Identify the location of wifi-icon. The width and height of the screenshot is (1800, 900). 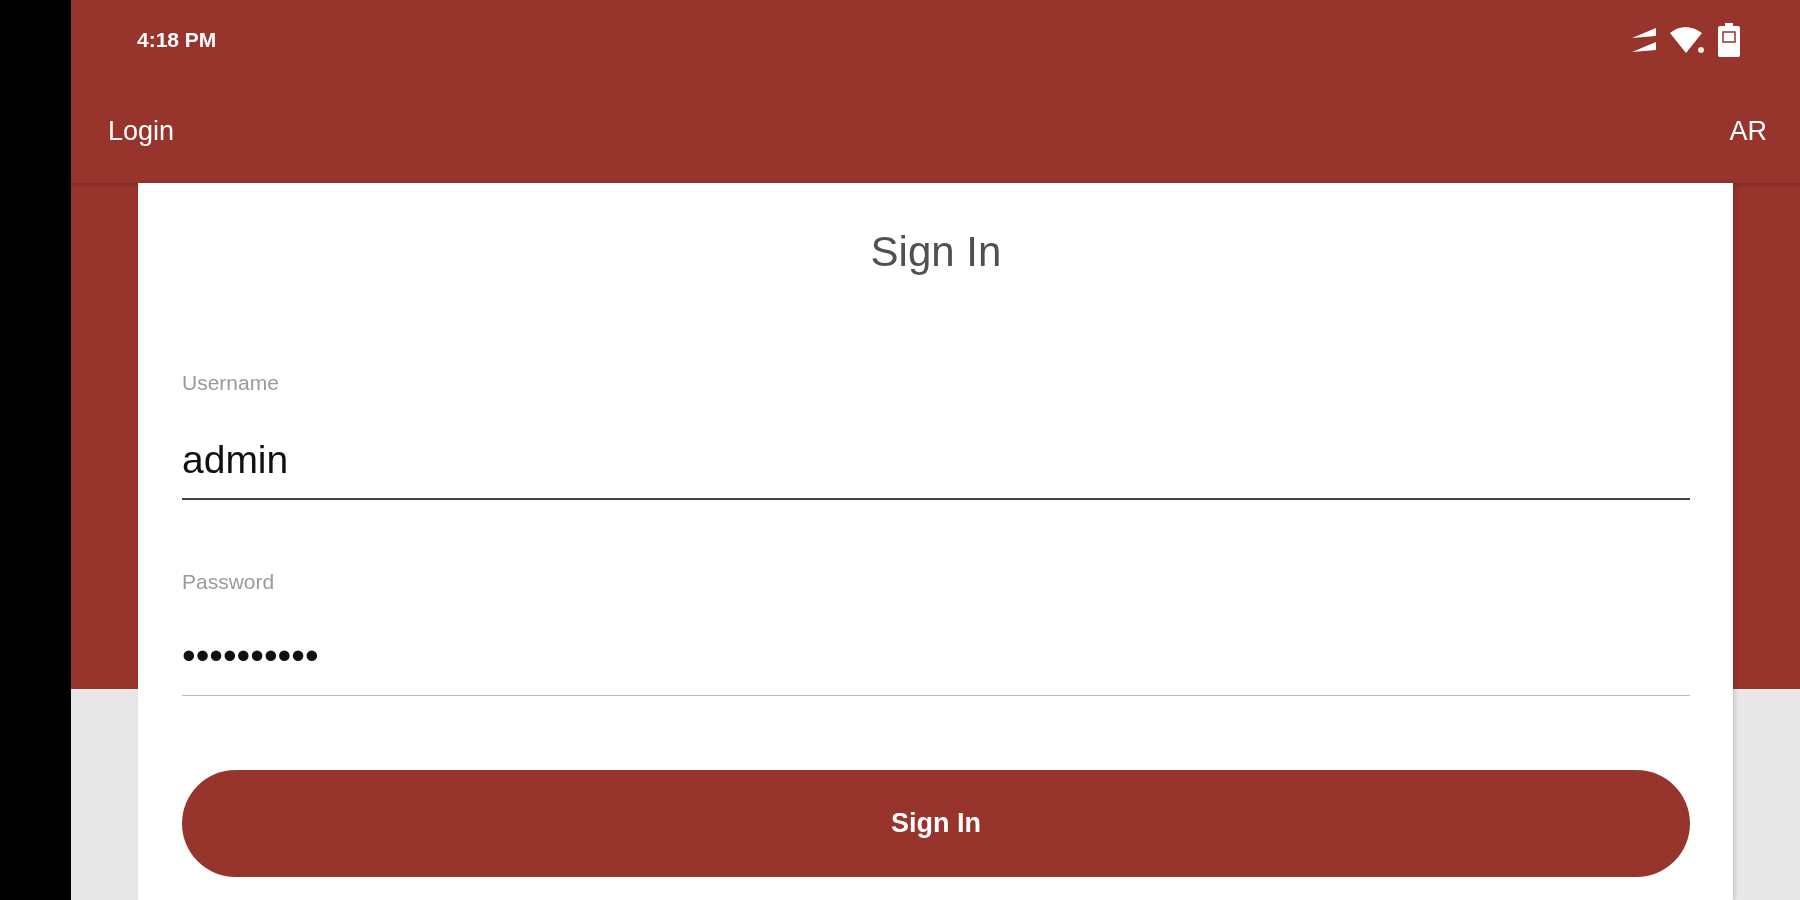
(1688, 39).